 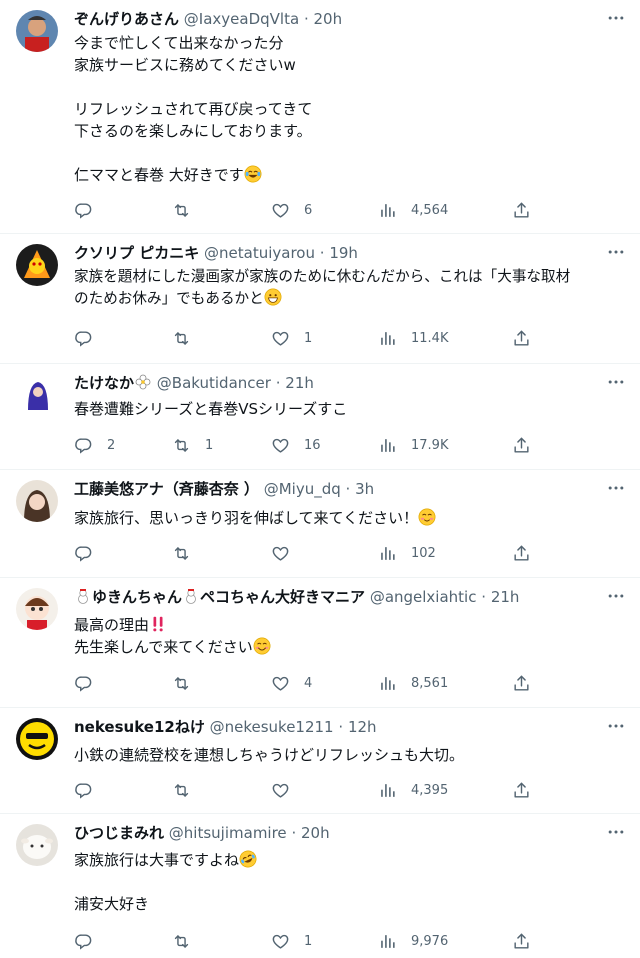 I want to click on reply-icon, so click(x=83, y=445).